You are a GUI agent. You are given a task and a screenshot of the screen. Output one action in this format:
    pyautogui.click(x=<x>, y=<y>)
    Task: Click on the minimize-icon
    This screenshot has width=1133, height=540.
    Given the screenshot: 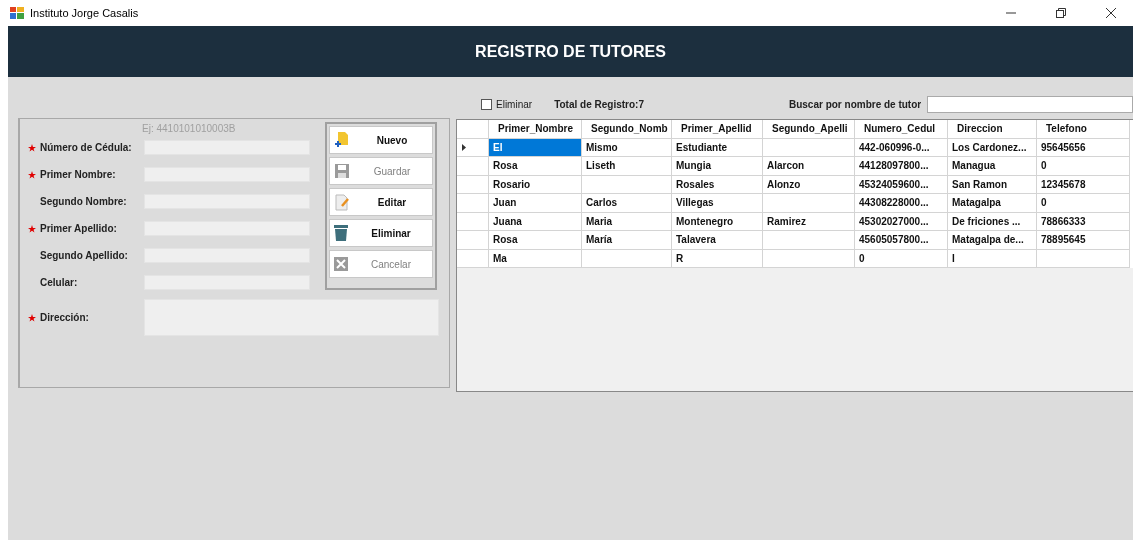 What is the action you would take?
    pyautogui.click(x=1011, y=13)
    